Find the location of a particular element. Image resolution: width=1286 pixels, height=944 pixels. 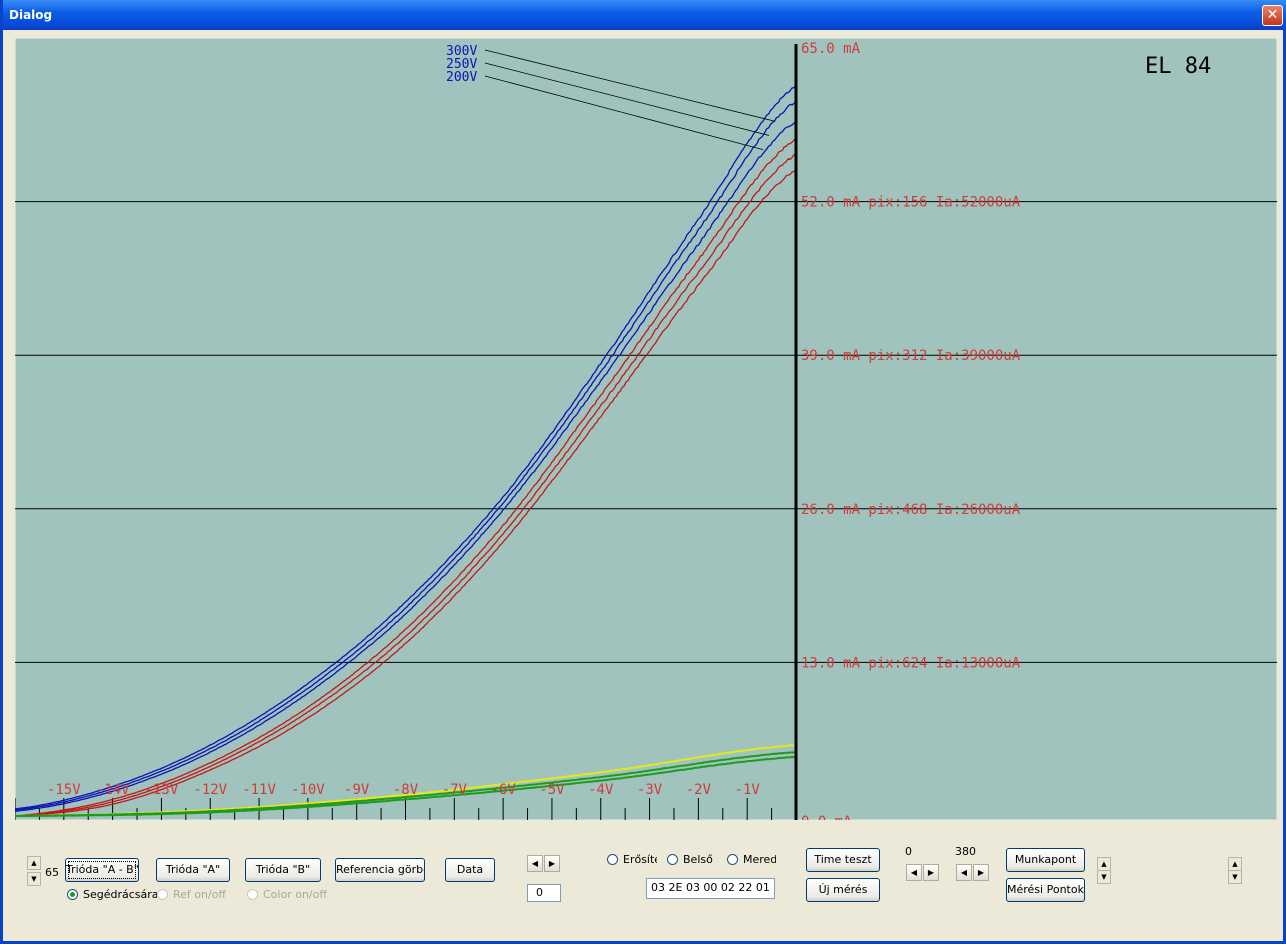

right-scroll-right-button: ▶ is located at coordinates (981, 872).